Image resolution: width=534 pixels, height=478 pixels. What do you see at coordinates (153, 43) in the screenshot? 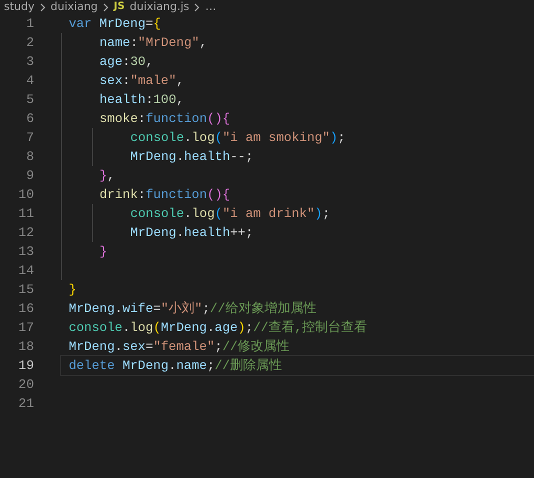
I see `code-line: name:"MrDeng",` at bounding box center [153, 43].